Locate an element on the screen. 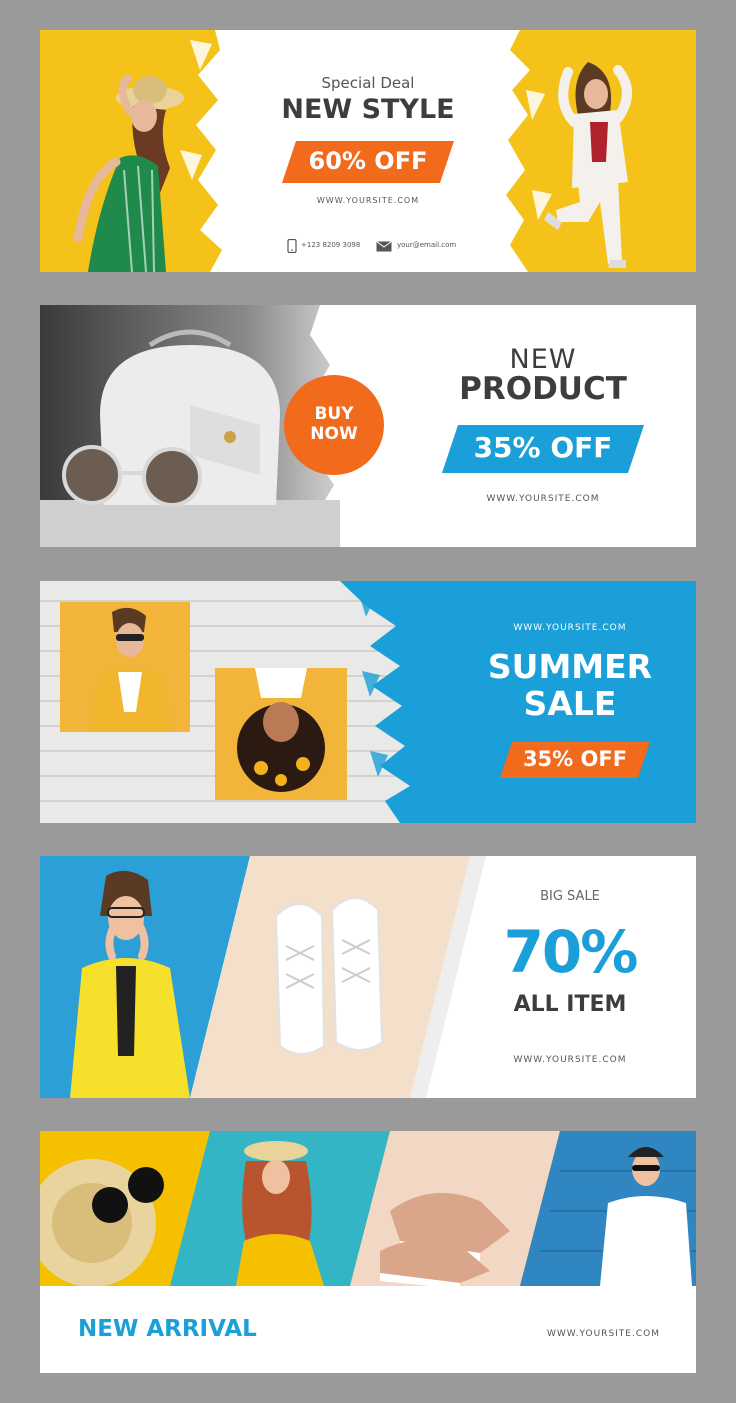 Image resolution: width=736 pixels, height=1403 pixels. arrival-photo-strip is located at coordinates (368, 1208).